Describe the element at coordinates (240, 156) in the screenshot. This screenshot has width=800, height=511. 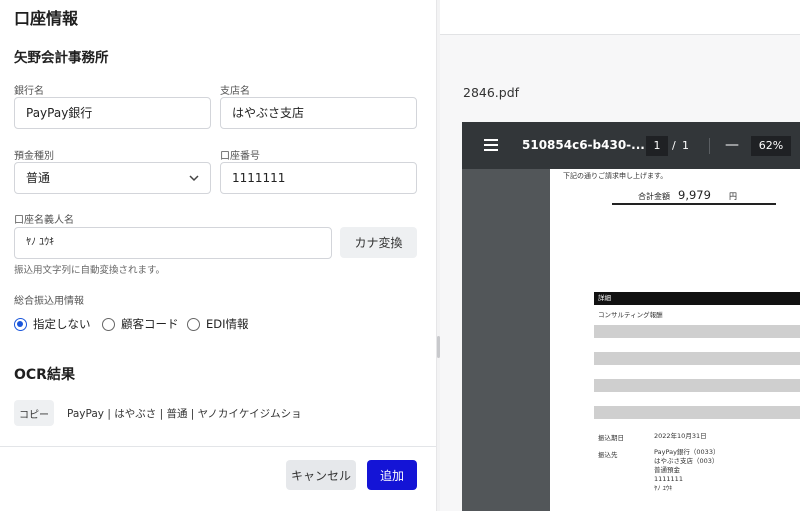
I see `account-number-label: 口座番号` at that location.